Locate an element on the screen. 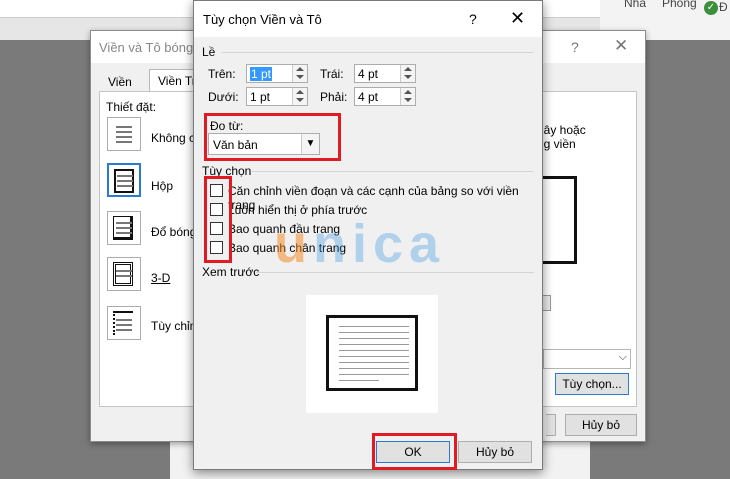 The width and height of the screenshot is (730, 479). style-description: dây hoặc ng viền is located at coordinates (561, 137).